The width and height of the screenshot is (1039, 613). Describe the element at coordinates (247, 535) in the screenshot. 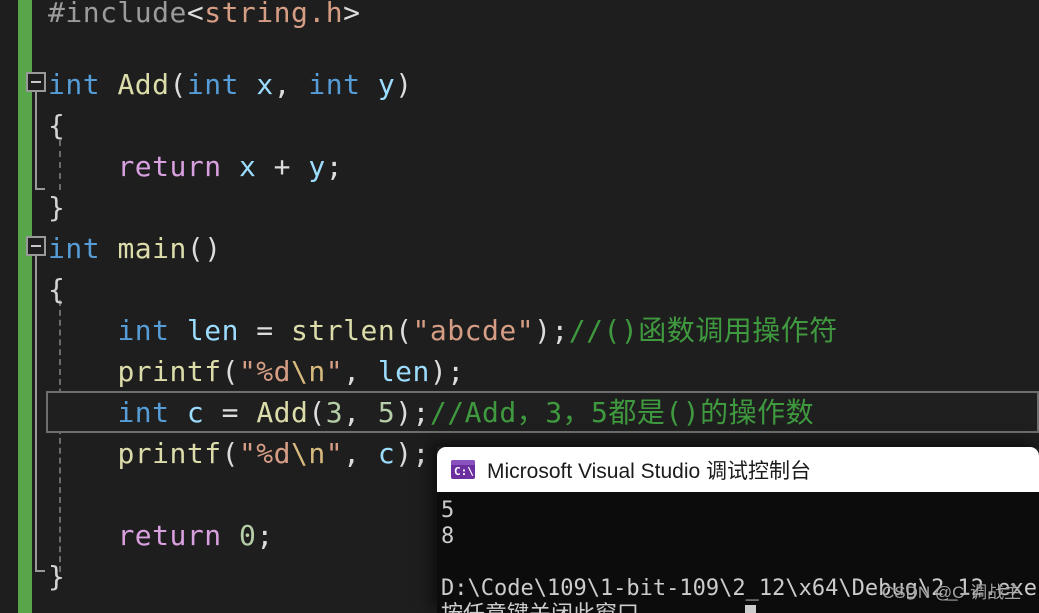

I see `code-token: 0` at that location.